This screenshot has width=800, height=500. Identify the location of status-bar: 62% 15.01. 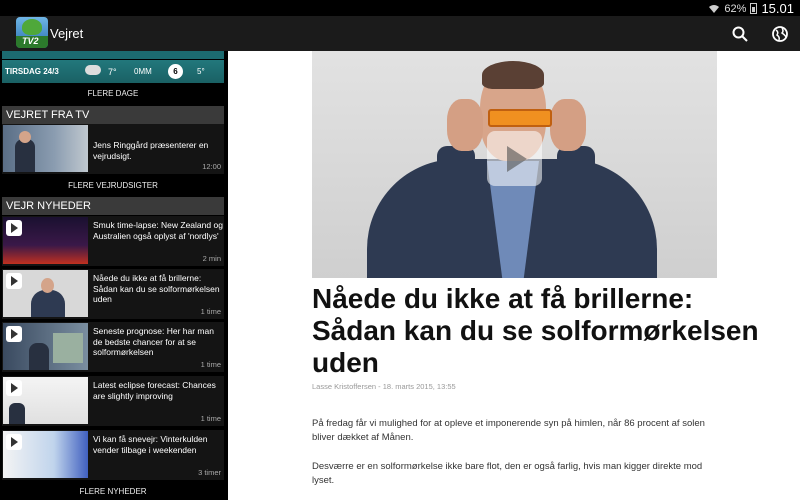
(400, 8).